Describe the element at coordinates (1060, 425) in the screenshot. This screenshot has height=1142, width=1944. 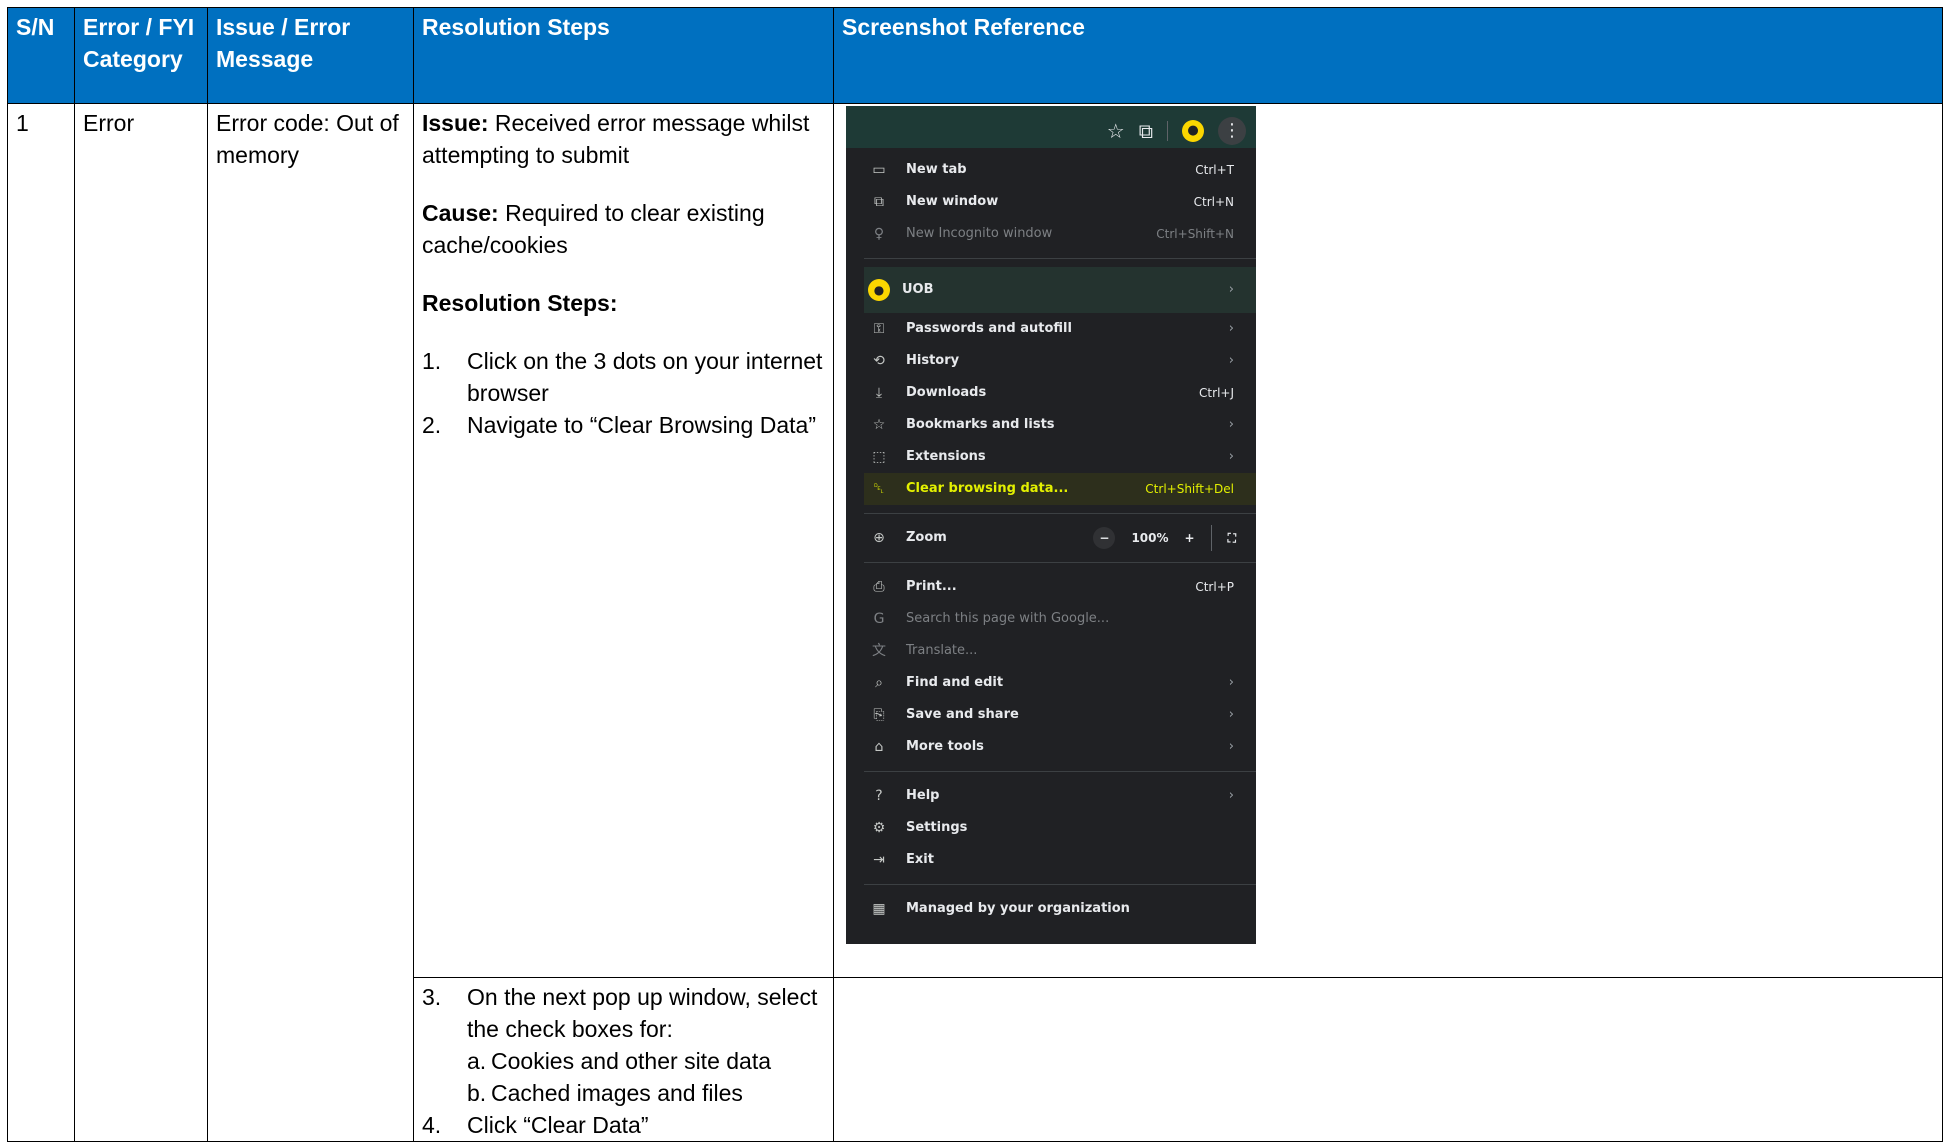
I see `menu-item-bookmarks: ☆ Bookmarks and lists ›` at that location.